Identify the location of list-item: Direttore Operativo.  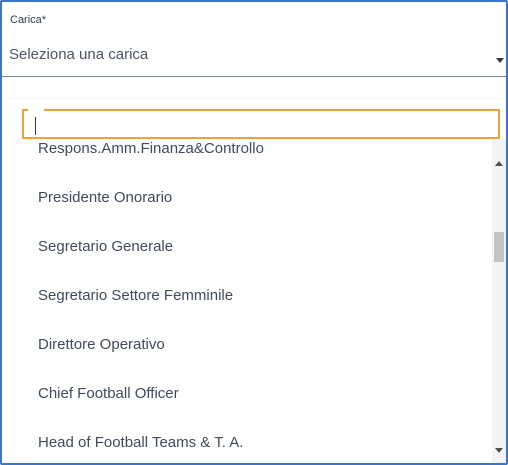
(257, 344).